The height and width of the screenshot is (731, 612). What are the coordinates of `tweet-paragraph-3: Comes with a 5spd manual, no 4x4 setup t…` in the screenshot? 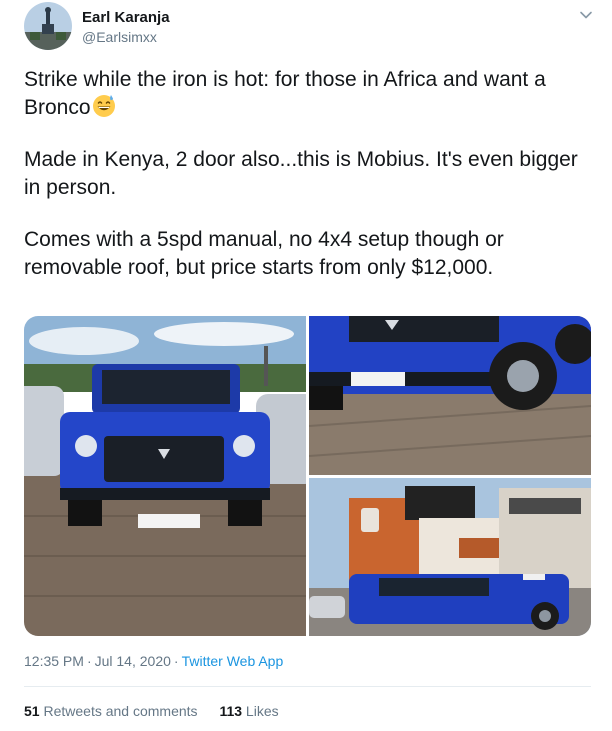 It's located at (264, 253).